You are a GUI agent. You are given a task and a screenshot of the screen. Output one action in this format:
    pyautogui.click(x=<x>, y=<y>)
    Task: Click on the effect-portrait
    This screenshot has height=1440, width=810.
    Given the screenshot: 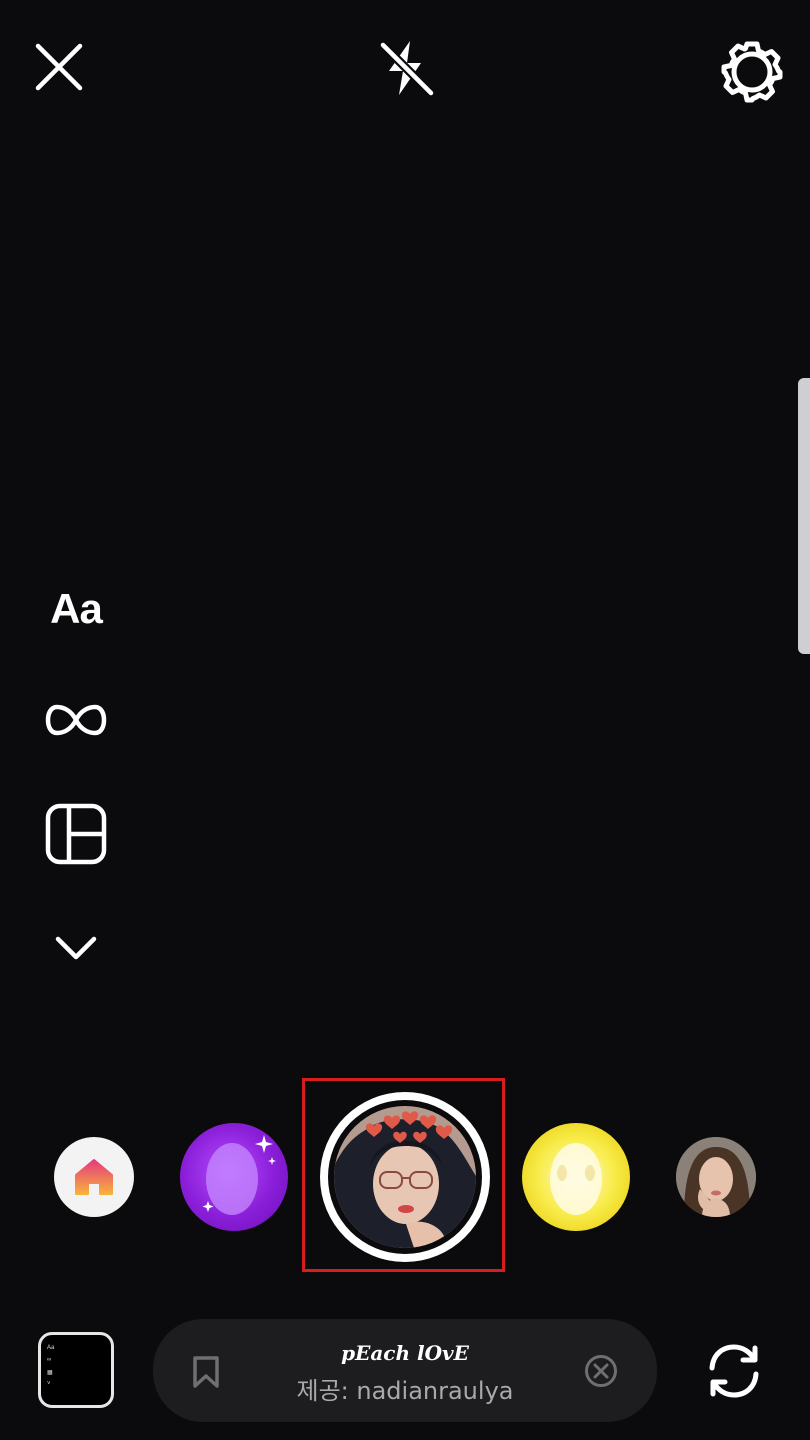 What is the action you would take?
    pyautogui.click(x=716, y=1177)
    